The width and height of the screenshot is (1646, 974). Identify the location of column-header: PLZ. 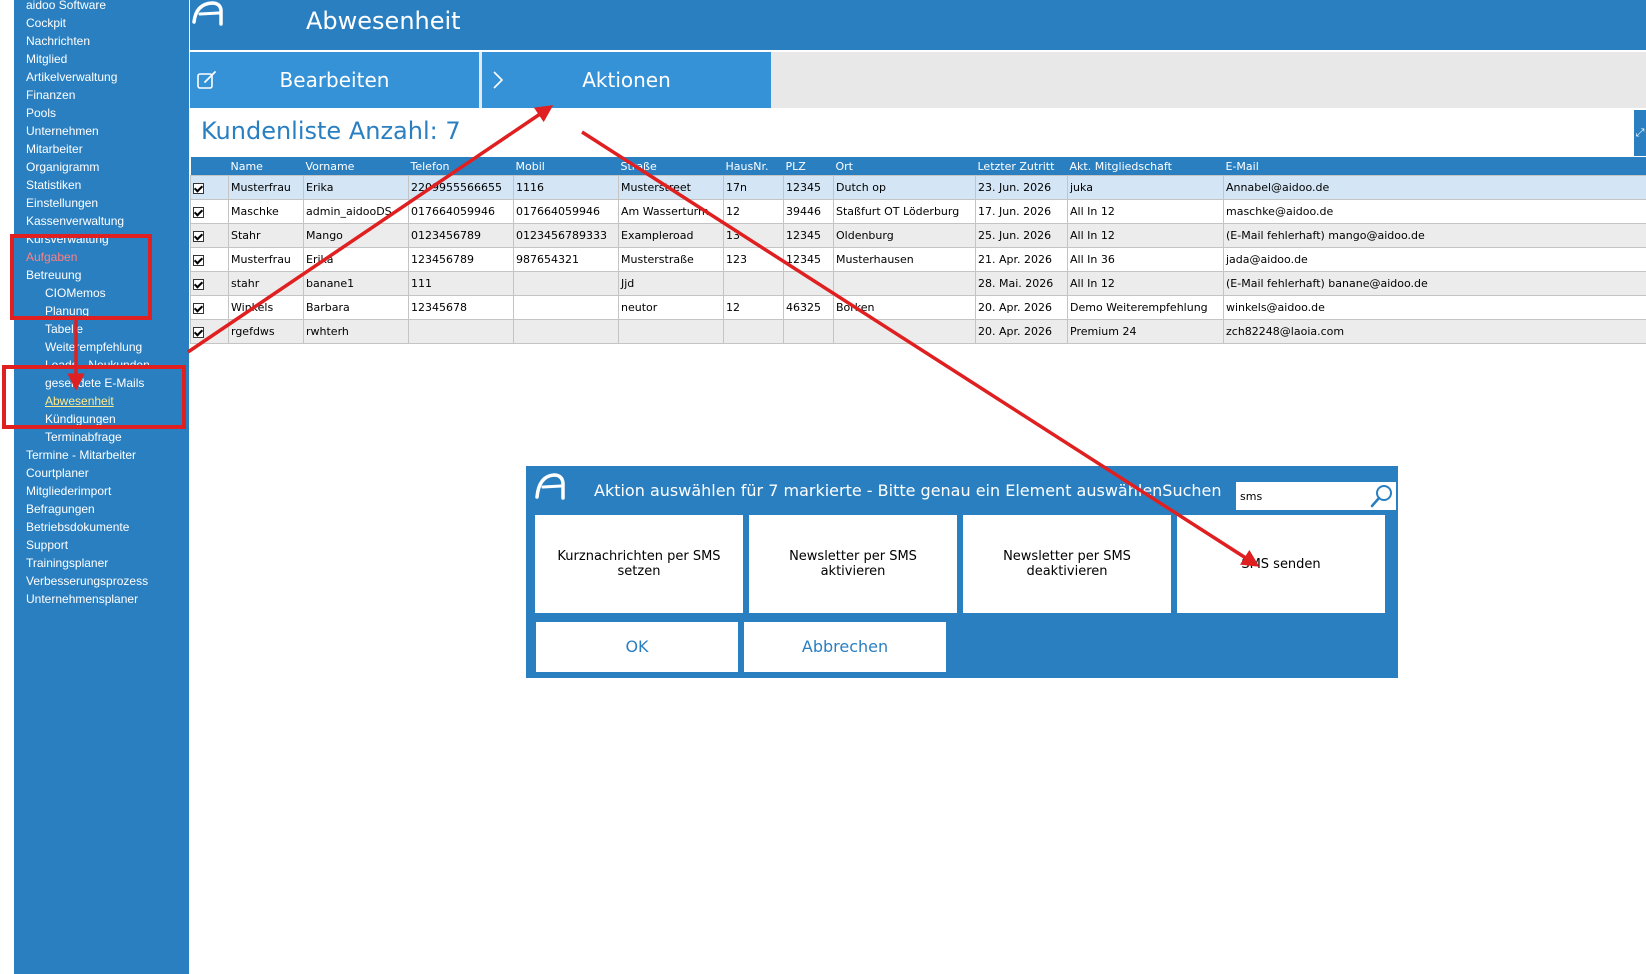
(808, 166).